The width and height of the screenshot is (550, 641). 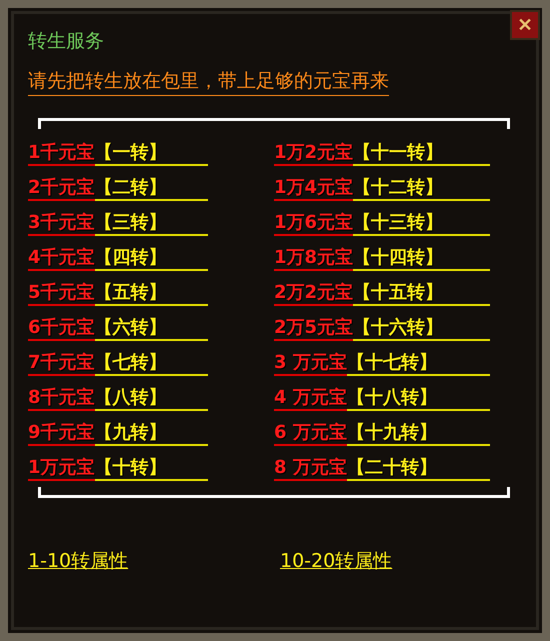 What do you see at coordinates (61, 328) in the screenshot?
I see `price-link: 6千元宝` at bounding box center [61, 328].